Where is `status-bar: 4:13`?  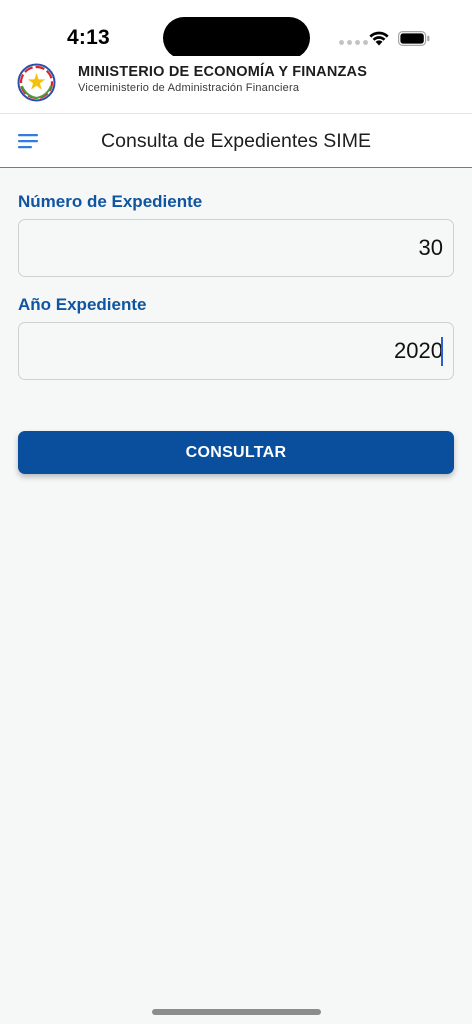 status-bar: 4:13 is located at coordinates (236, 29).